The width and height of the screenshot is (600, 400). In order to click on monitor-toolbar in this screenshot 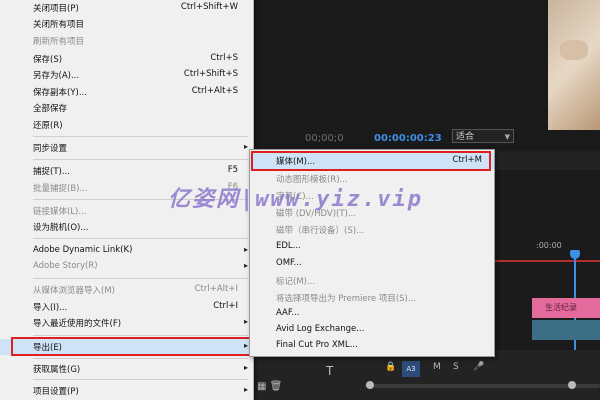, I will do `click(546, 161)`.